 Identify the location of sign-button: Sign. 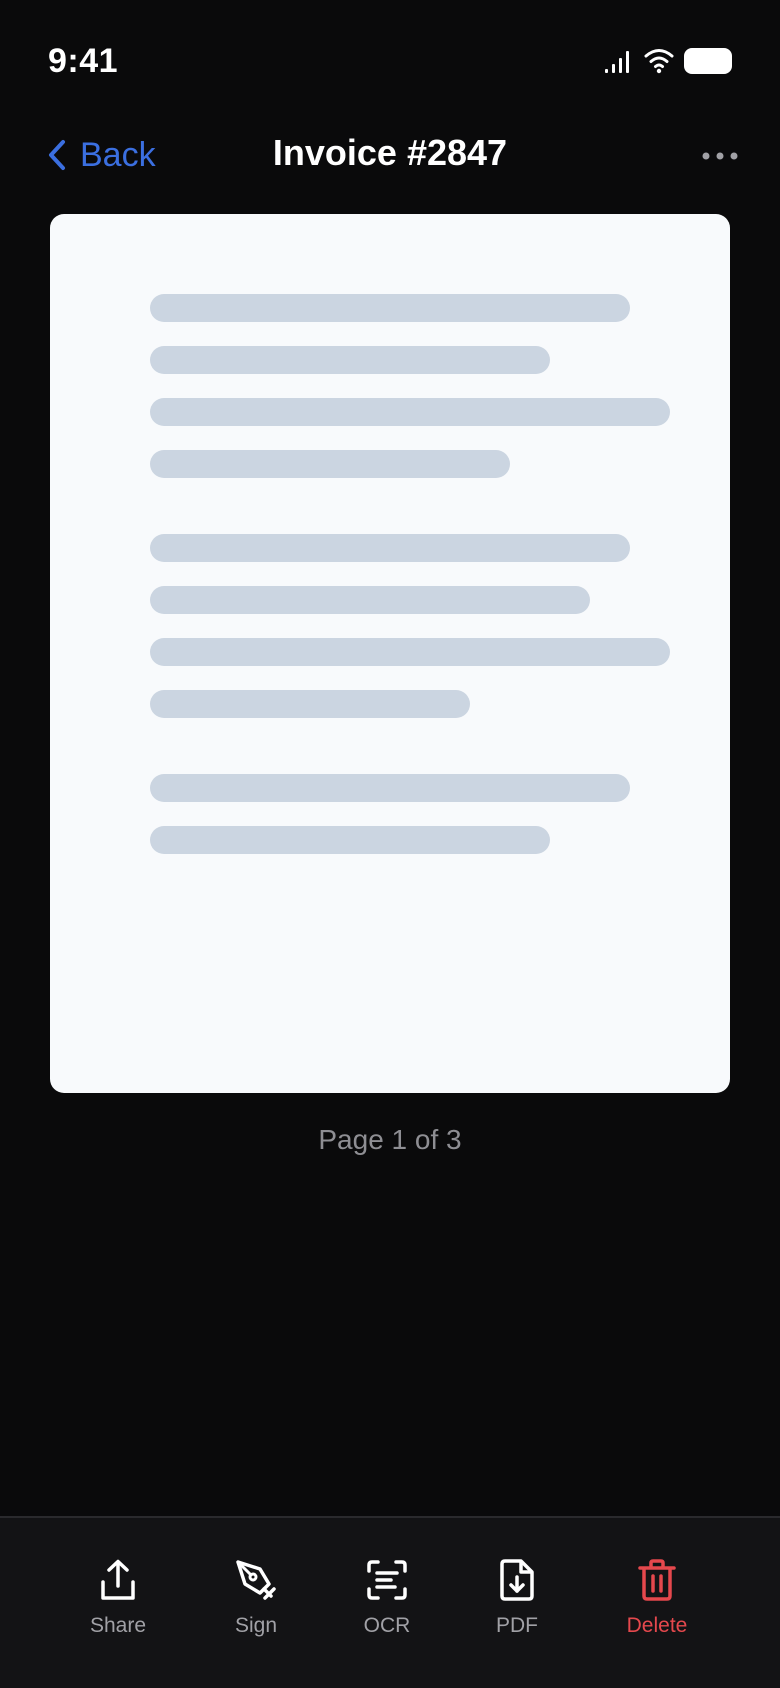
(256, 1593).